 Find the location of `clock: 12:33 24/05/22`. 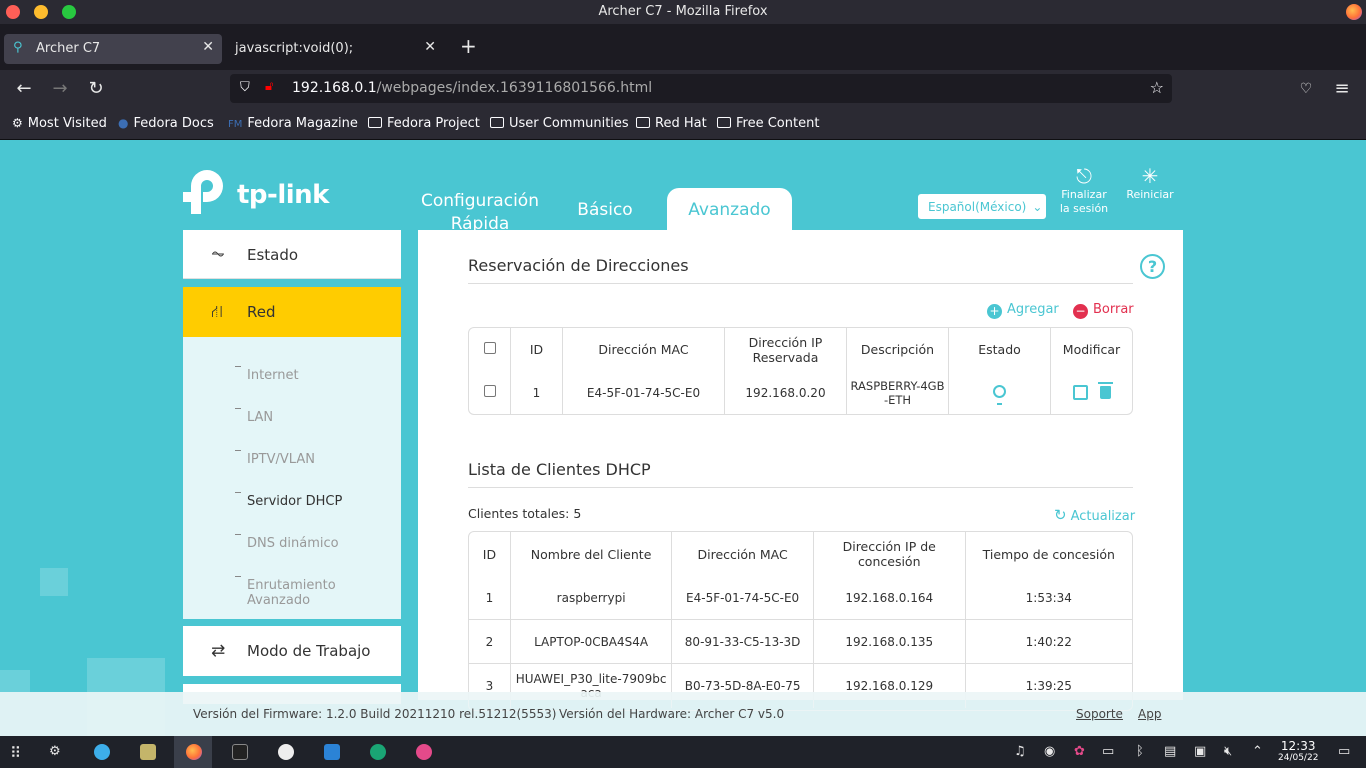

clock: 12:33 24/05/22 is located at coordinates (1298, 752).